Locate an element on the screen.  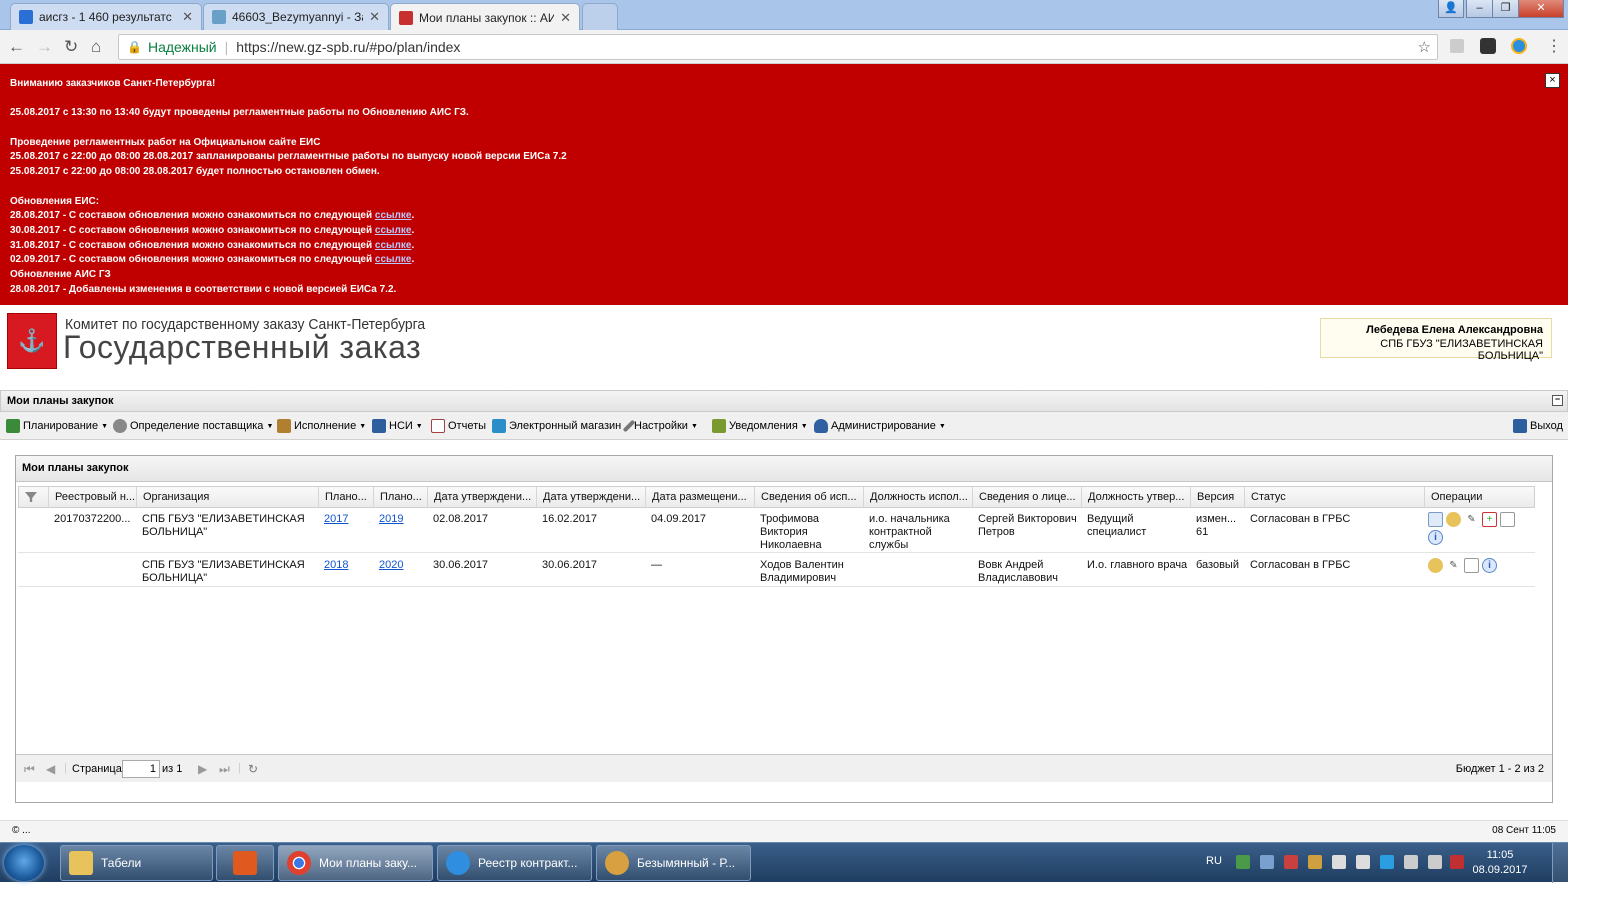
cell-approver: Вовк Андрей Владиславович is located at coordinates (1018, 571).